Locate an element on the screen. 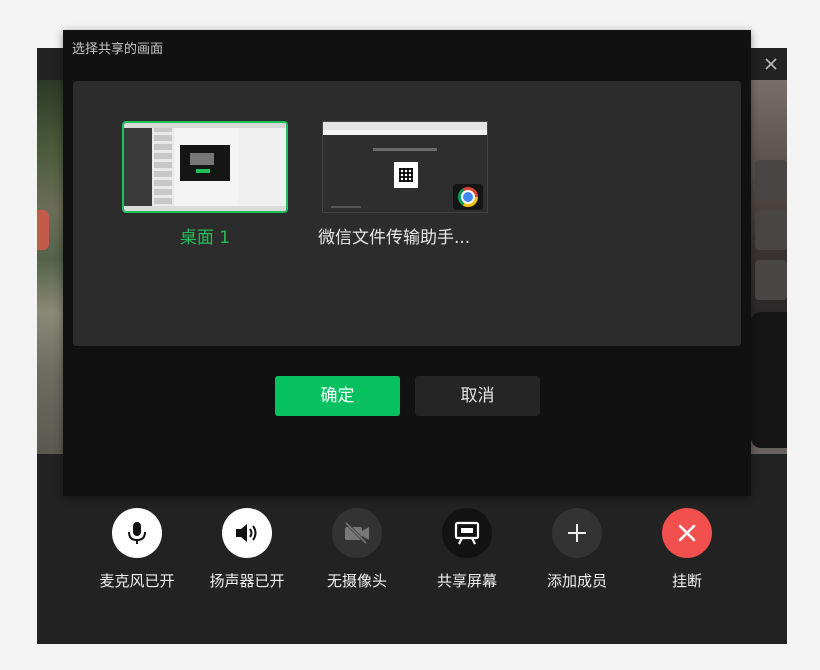  source-label: 桌面 1 is located at coordinates (205, 238).